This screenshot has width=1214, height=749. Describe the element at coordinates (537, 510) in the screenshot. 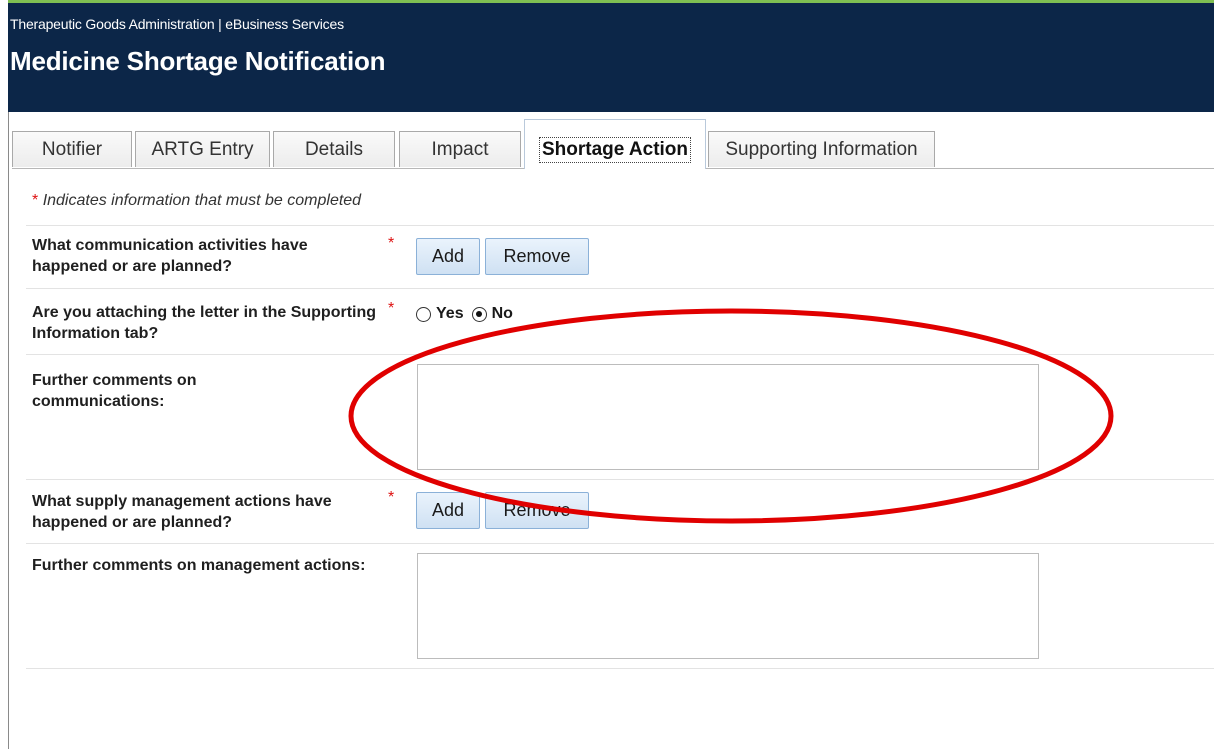

I see `supply-remove-button: Remove` at that location.